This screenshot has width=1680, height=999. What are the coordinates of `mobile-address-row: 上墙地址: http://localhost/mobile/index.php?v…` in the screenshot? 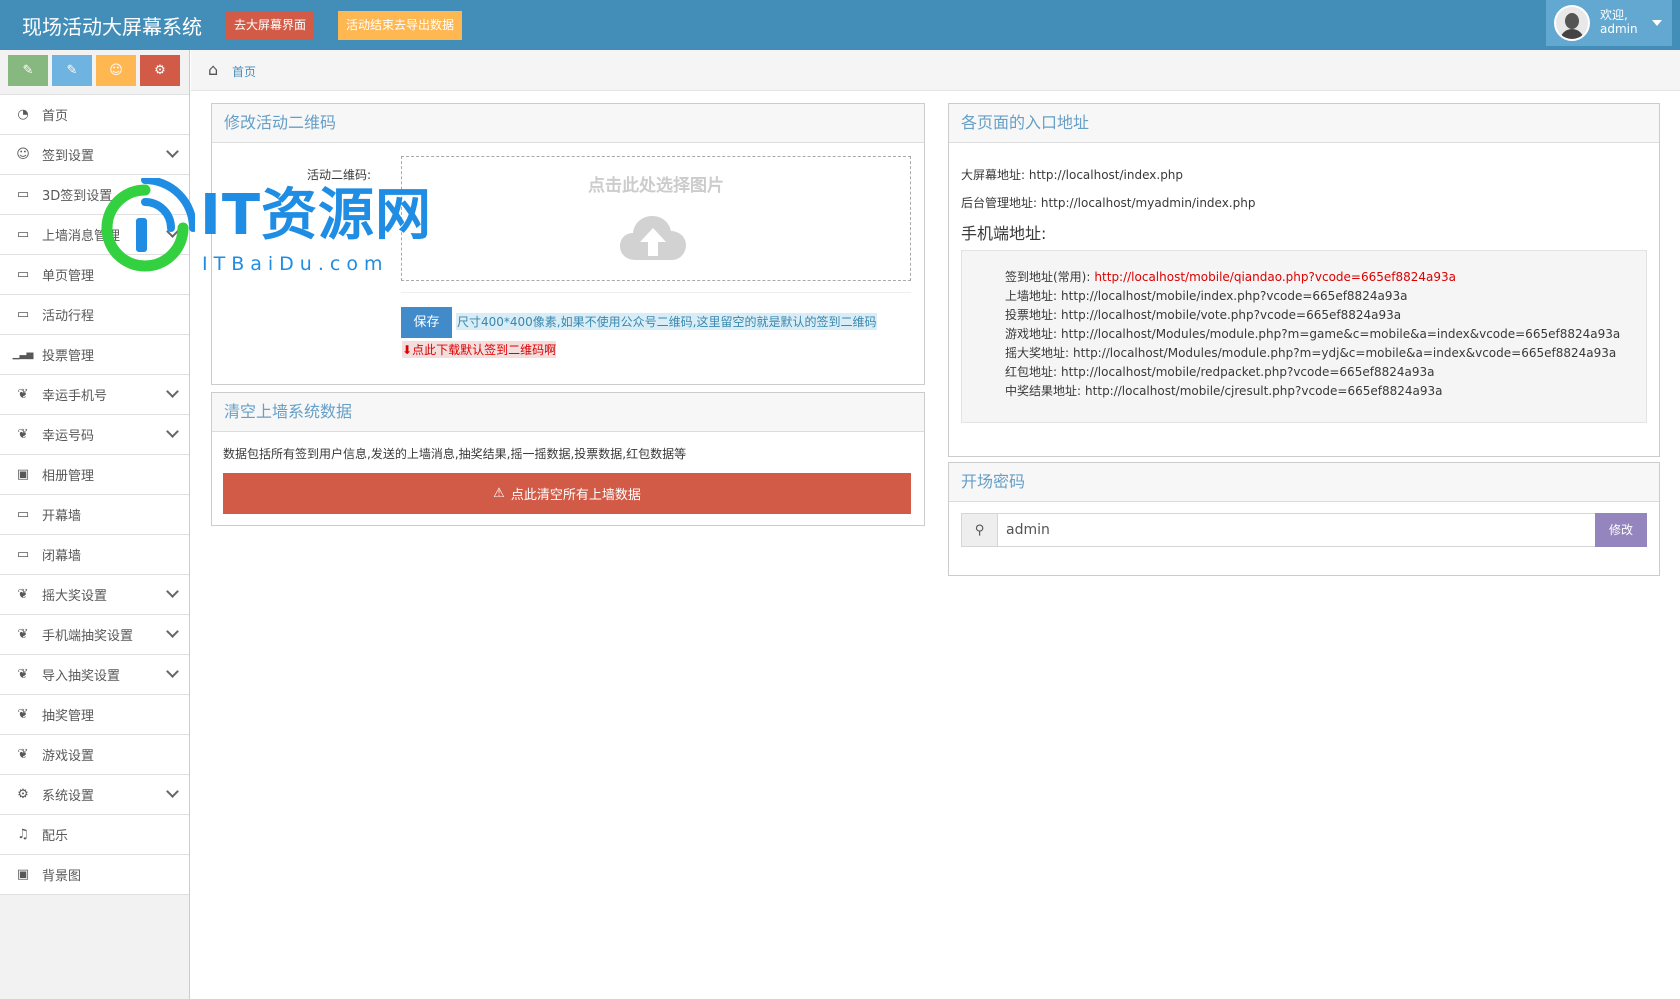 It's located at (1206, 295).